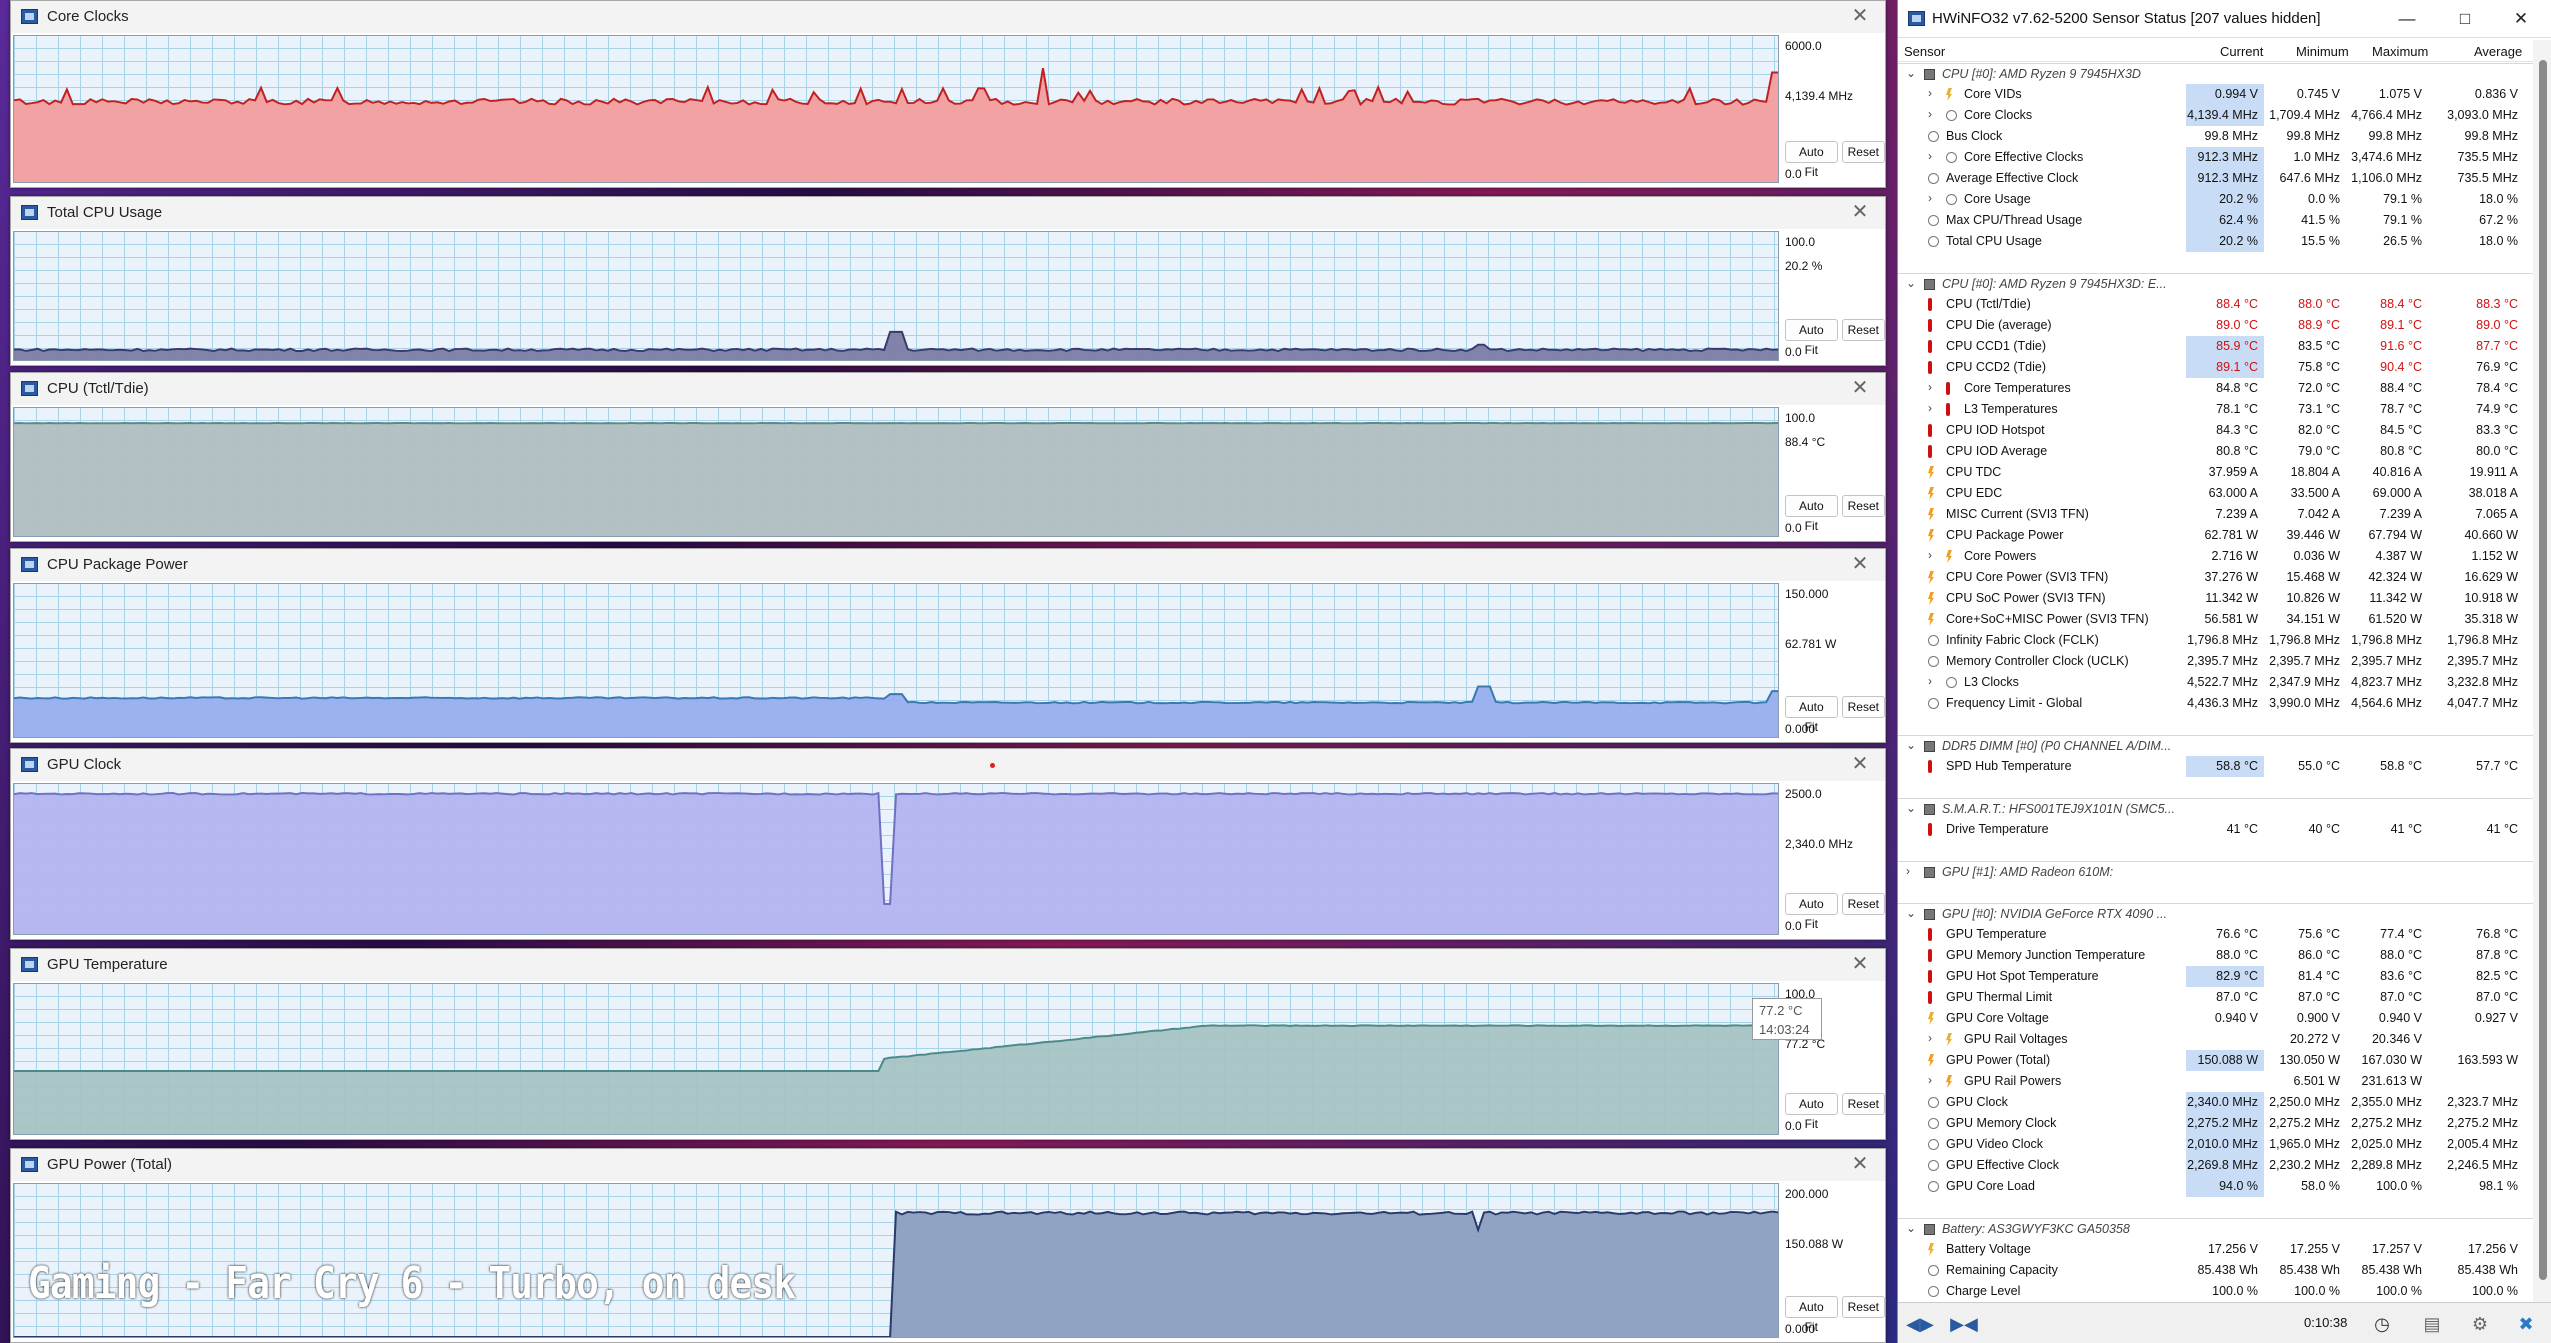 The width and height of the screenshot is (2551, 1343). What do you see at coordinates (2216, 1081) in the screenshot?
I see `sensor-row: › GPU Rail Powers 6.501 W 231.613 W` at bounding box center [2216, 1081].